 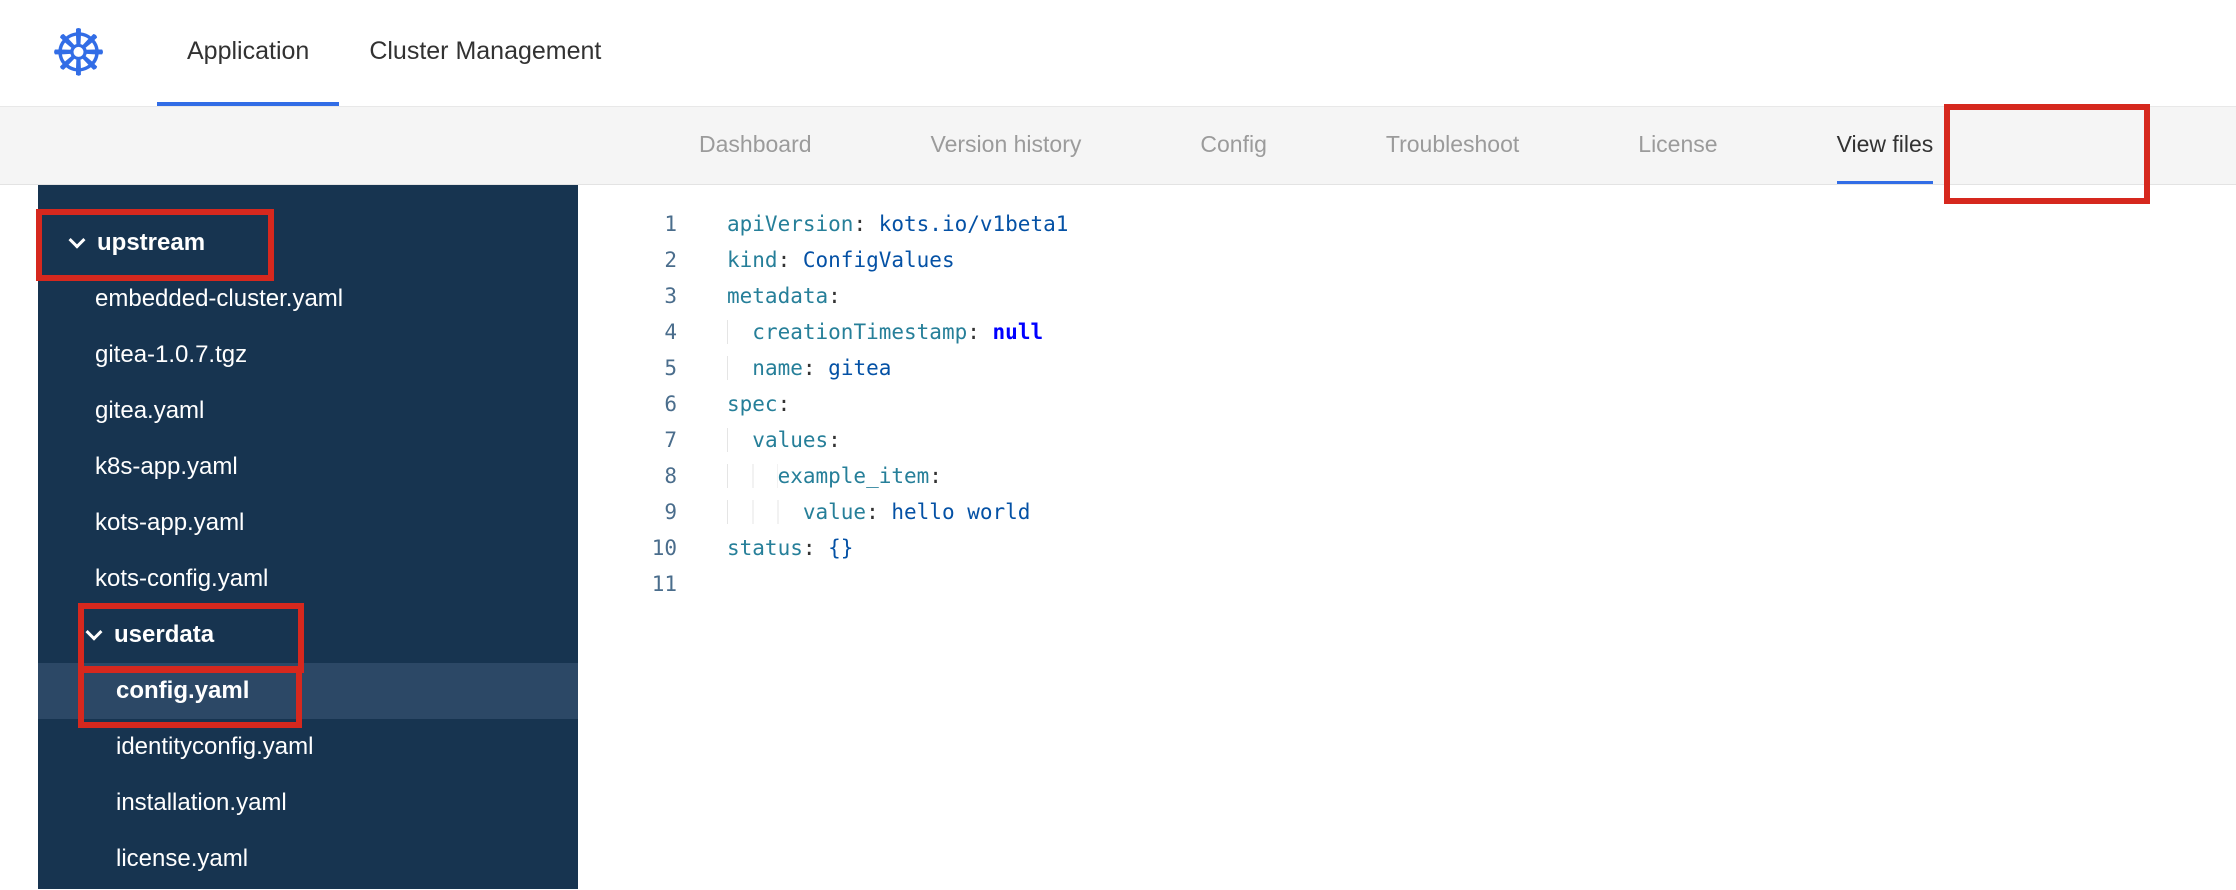 I want to click on line-number: 11, so click(x=664, y=584).